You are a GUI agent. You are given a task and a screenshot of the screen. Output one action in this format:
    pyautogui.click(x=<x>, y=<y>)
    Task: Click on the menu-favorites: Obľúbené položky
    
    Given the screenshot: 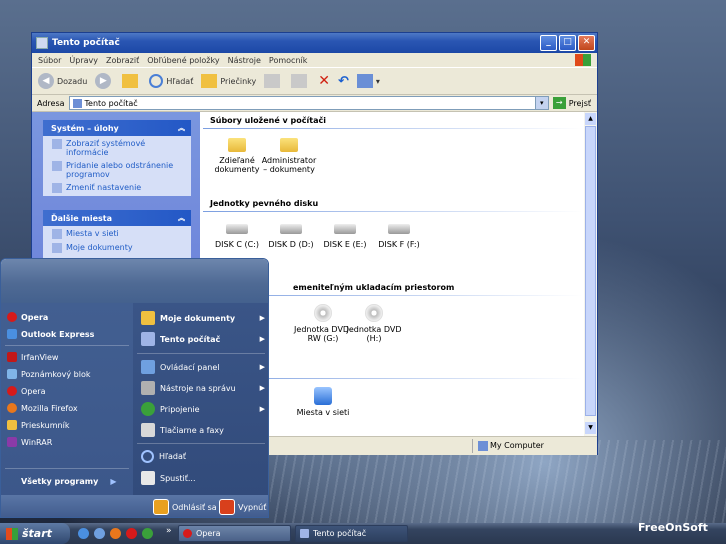 What is the action you would take?
    pyautogui.click(x=183, y=60)
    